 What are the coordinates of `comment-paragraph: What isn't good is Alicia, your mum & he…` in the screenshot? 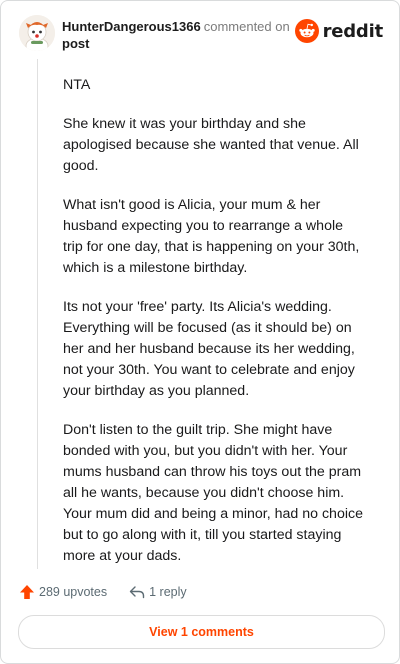 It's located at (211, 236).